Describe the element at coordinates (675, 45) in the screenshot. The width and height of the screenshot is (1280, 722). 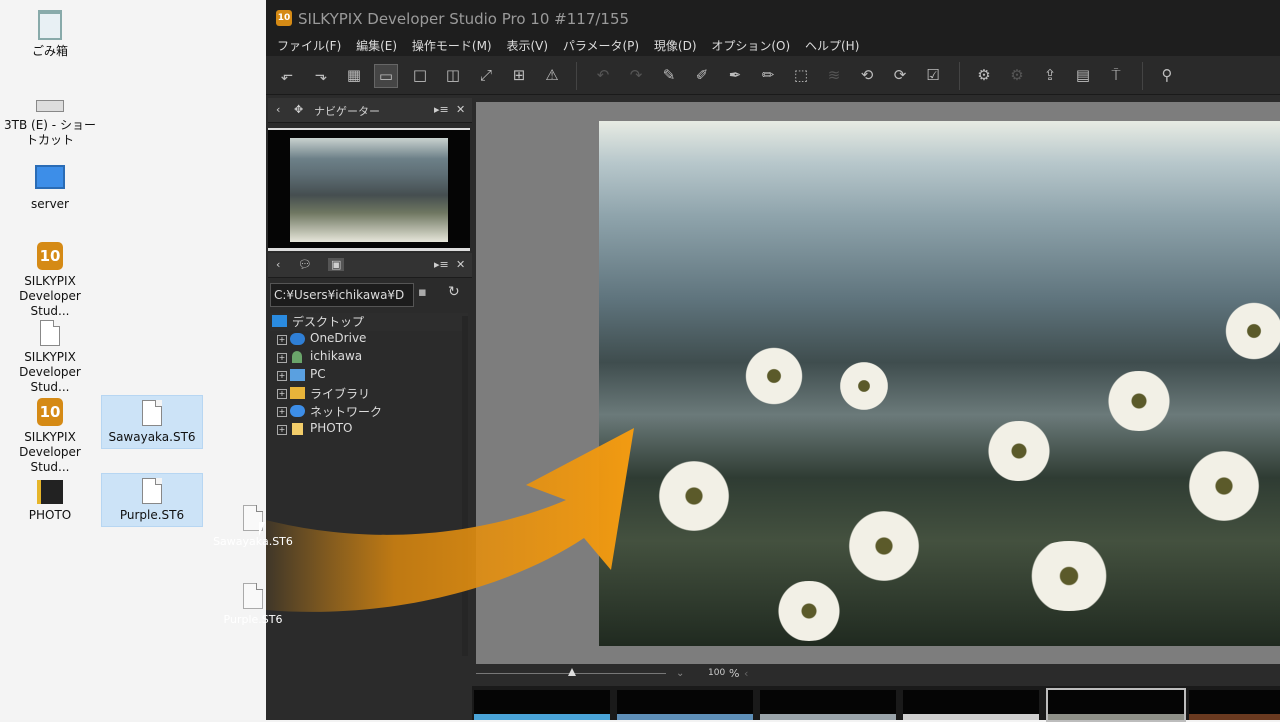
I see `menu-develop: 現像(D)` at that location.